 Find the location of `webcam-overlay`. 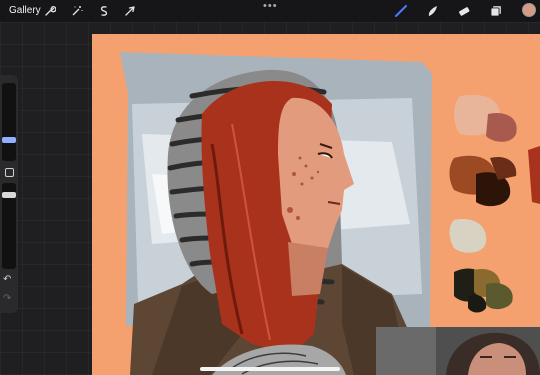

webcam-overlay is located at coordinates (458, 351).